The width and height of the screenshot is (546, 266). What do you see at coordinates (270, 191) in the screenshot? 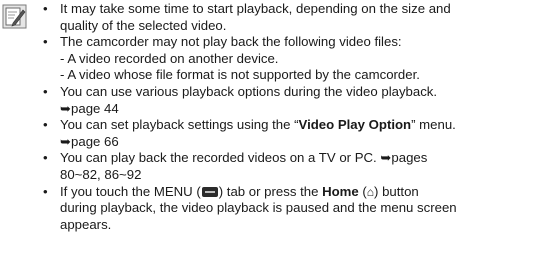
I see `text-segment: ) tab or press the` at bounding box center [270, 191].